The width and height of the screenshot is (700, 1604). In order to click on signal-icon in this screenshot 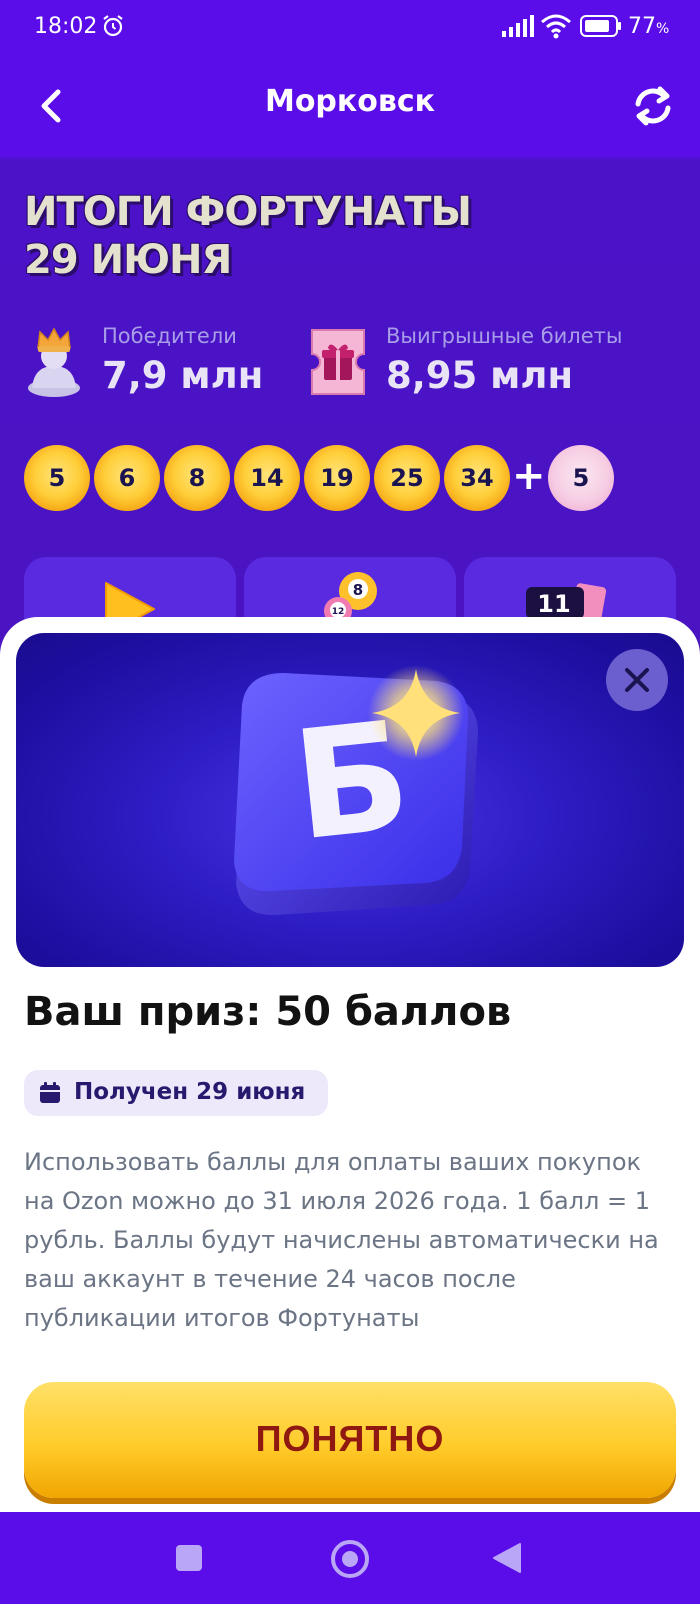, I will do `click(518, 26)`.